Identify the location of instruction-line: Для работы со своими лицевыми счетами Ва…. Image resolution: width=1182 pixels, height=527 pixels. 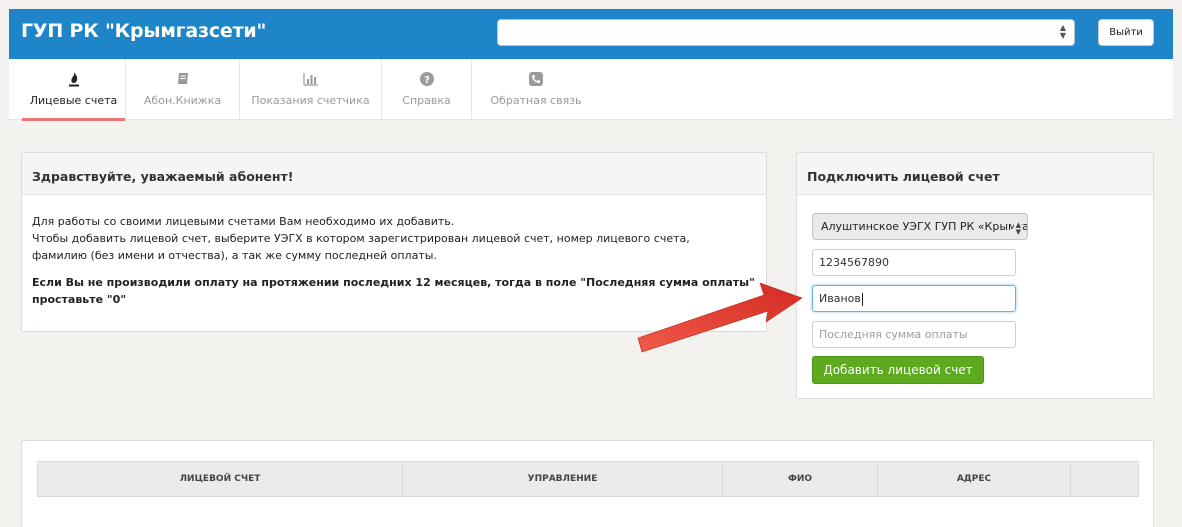
(243, 221).